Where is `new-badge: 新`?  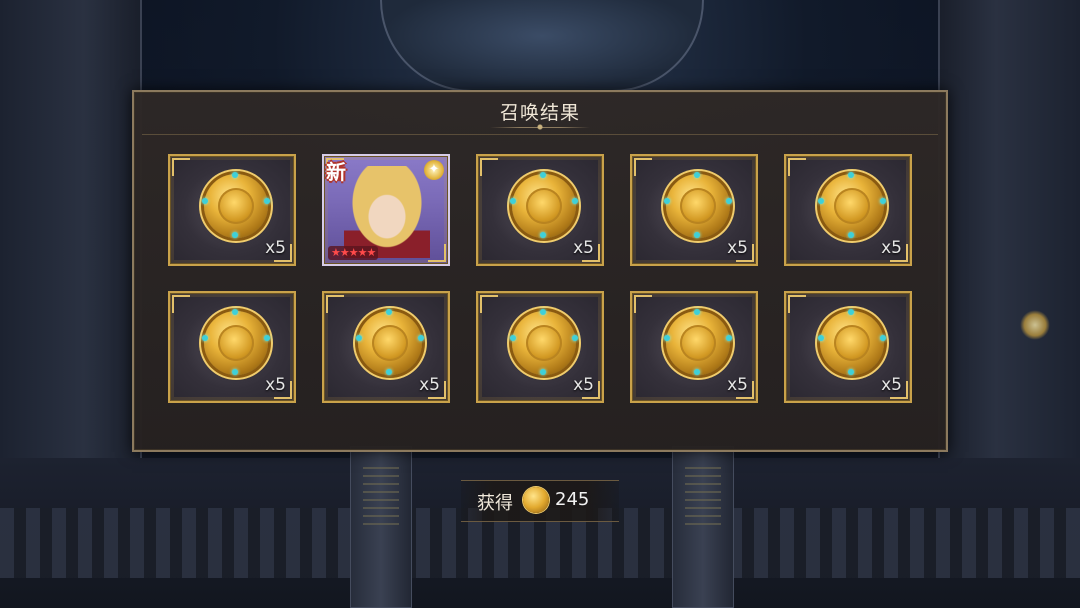 new-badge: 新 is located at coordinates (336, 172).